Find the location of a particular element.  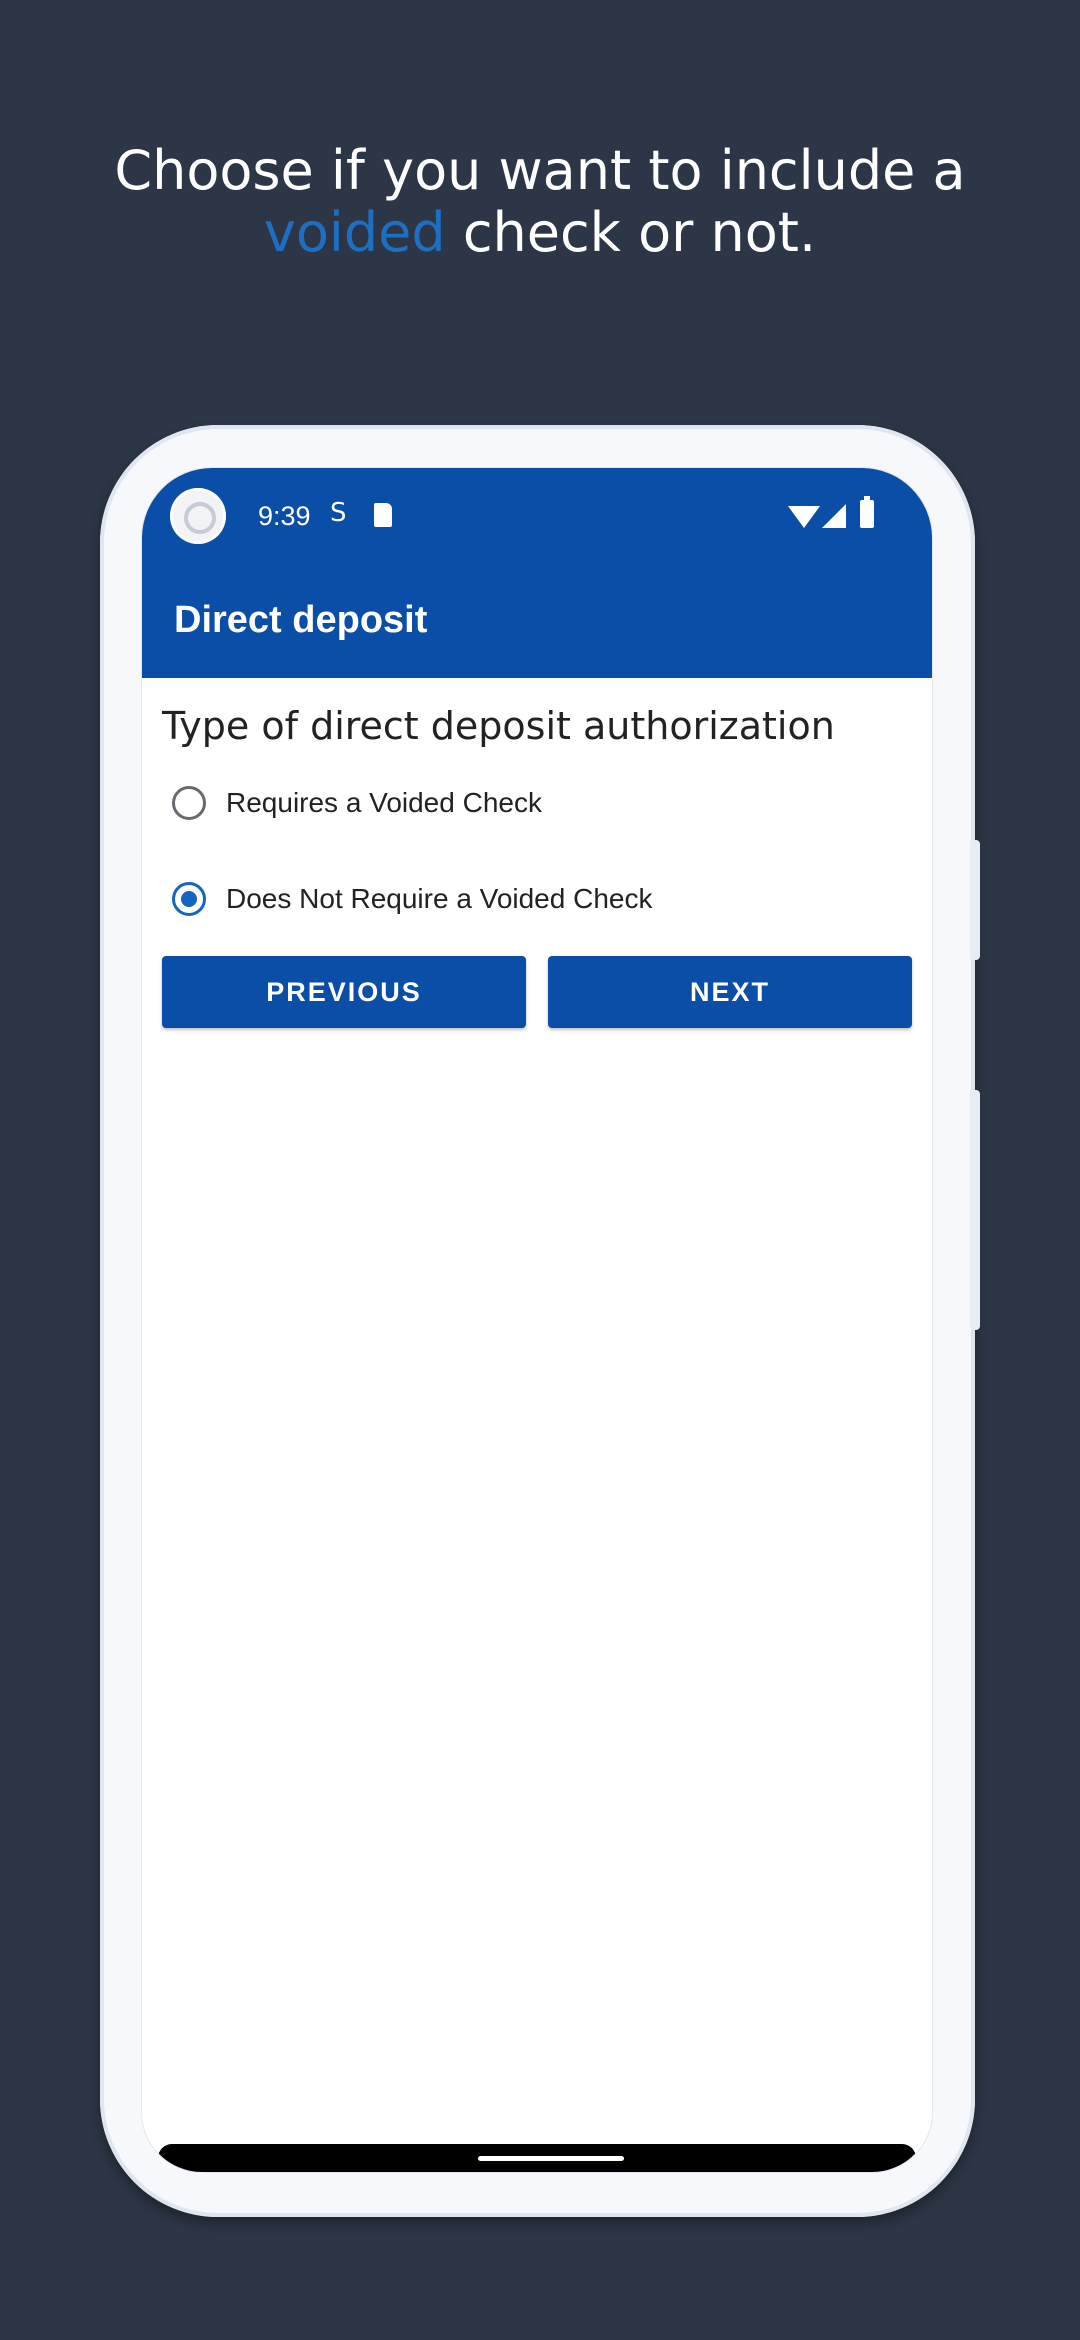

radio-option-does-not-require-voided-check: Does Not Require a Voided Check is located at coordinates (522, 899).